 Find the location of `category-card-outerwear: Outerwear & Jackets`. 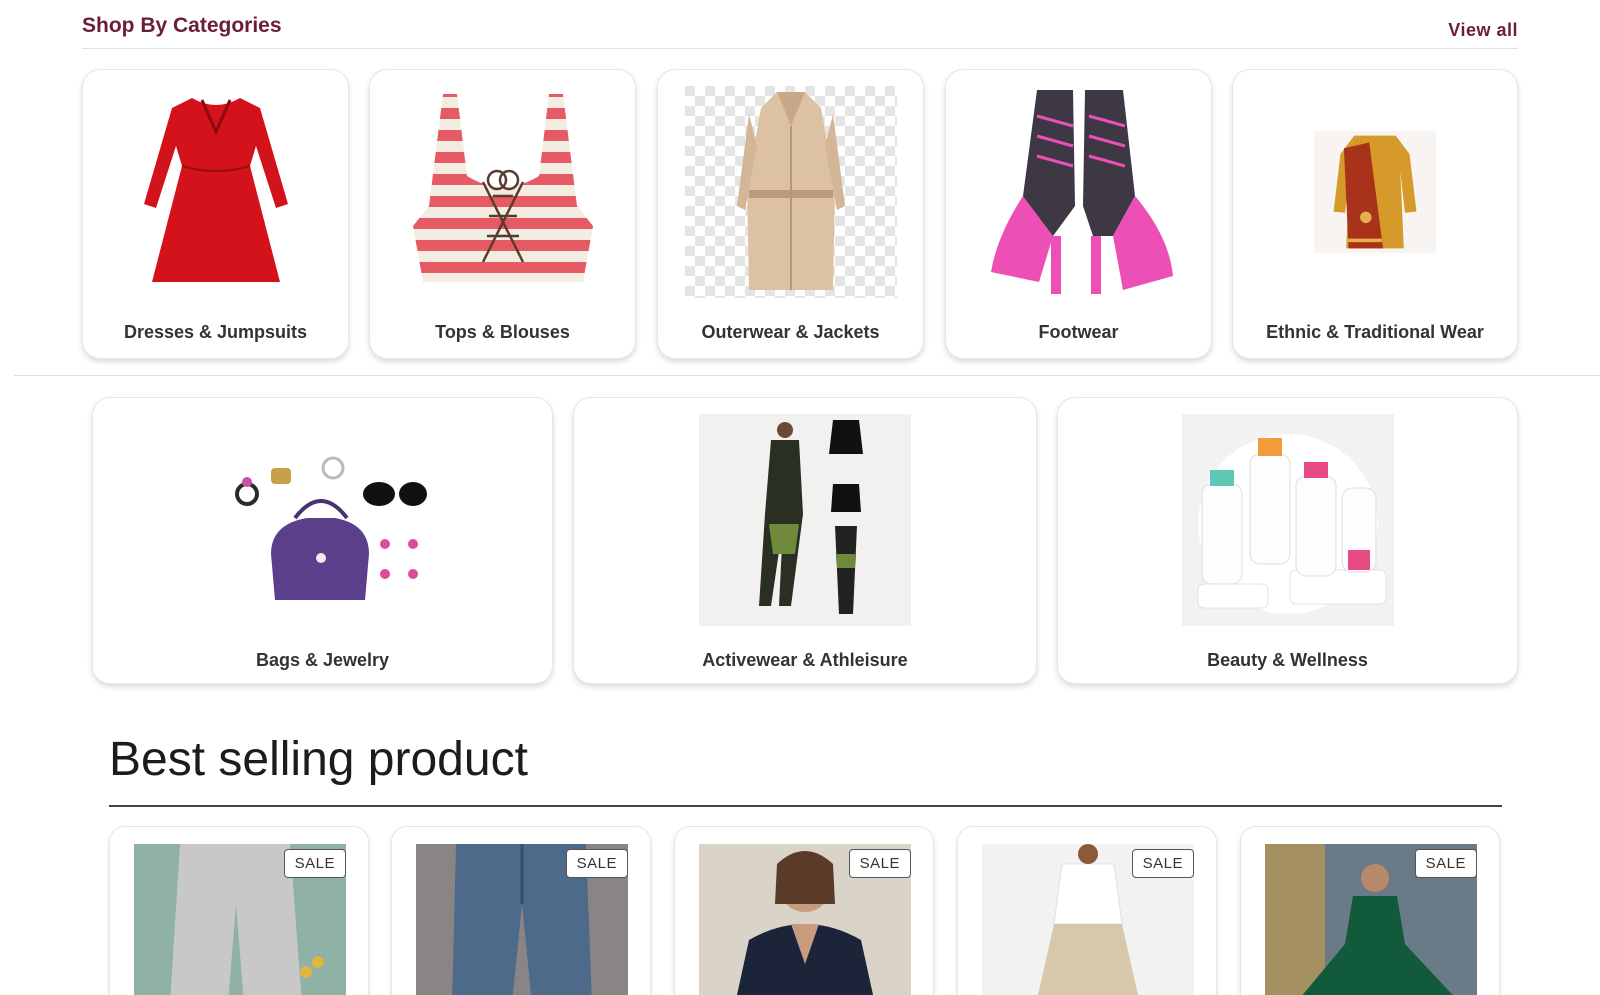

category-card-outerwear: Outerwear & Jackets is located at coordinates (790, 214).